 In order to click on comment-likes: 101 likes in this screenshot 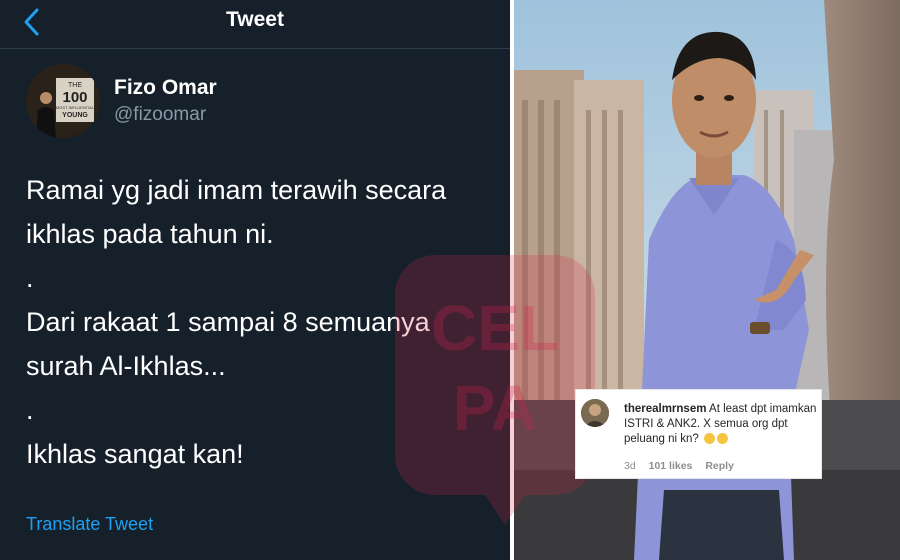, I will do `click(671, 466)`.